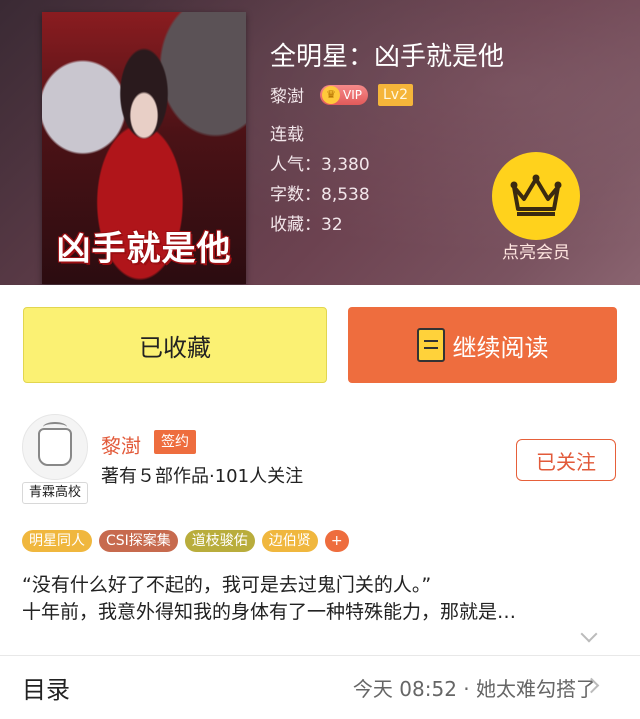 The height and width of the screenshot is (719, 640). Describe the element at coordinates (55, 444) in the screenshot. I see `avatar-figure-icon` at that location.